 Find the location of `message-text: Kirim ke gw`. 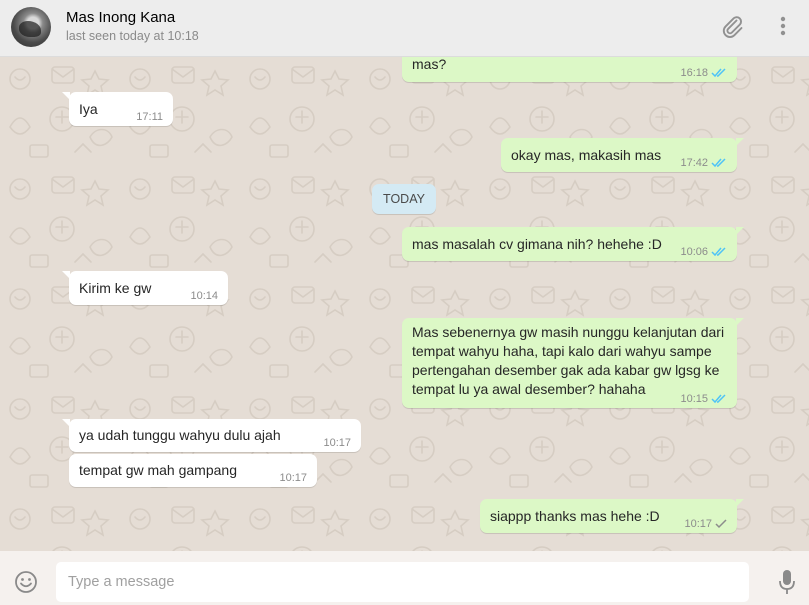

message-text: Kirim ke gw is located at coordinates (115, 288).